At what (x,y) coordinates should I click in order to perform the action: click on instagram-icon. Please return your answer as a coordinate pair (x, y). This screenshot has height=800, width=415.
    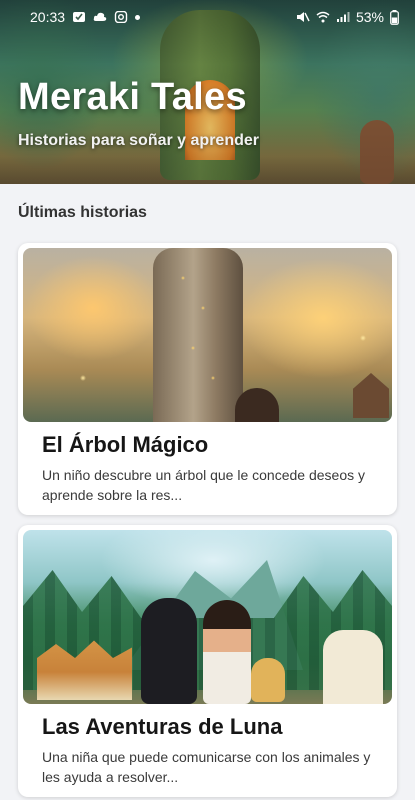
    Looking at the image, I should click on (121, 17).